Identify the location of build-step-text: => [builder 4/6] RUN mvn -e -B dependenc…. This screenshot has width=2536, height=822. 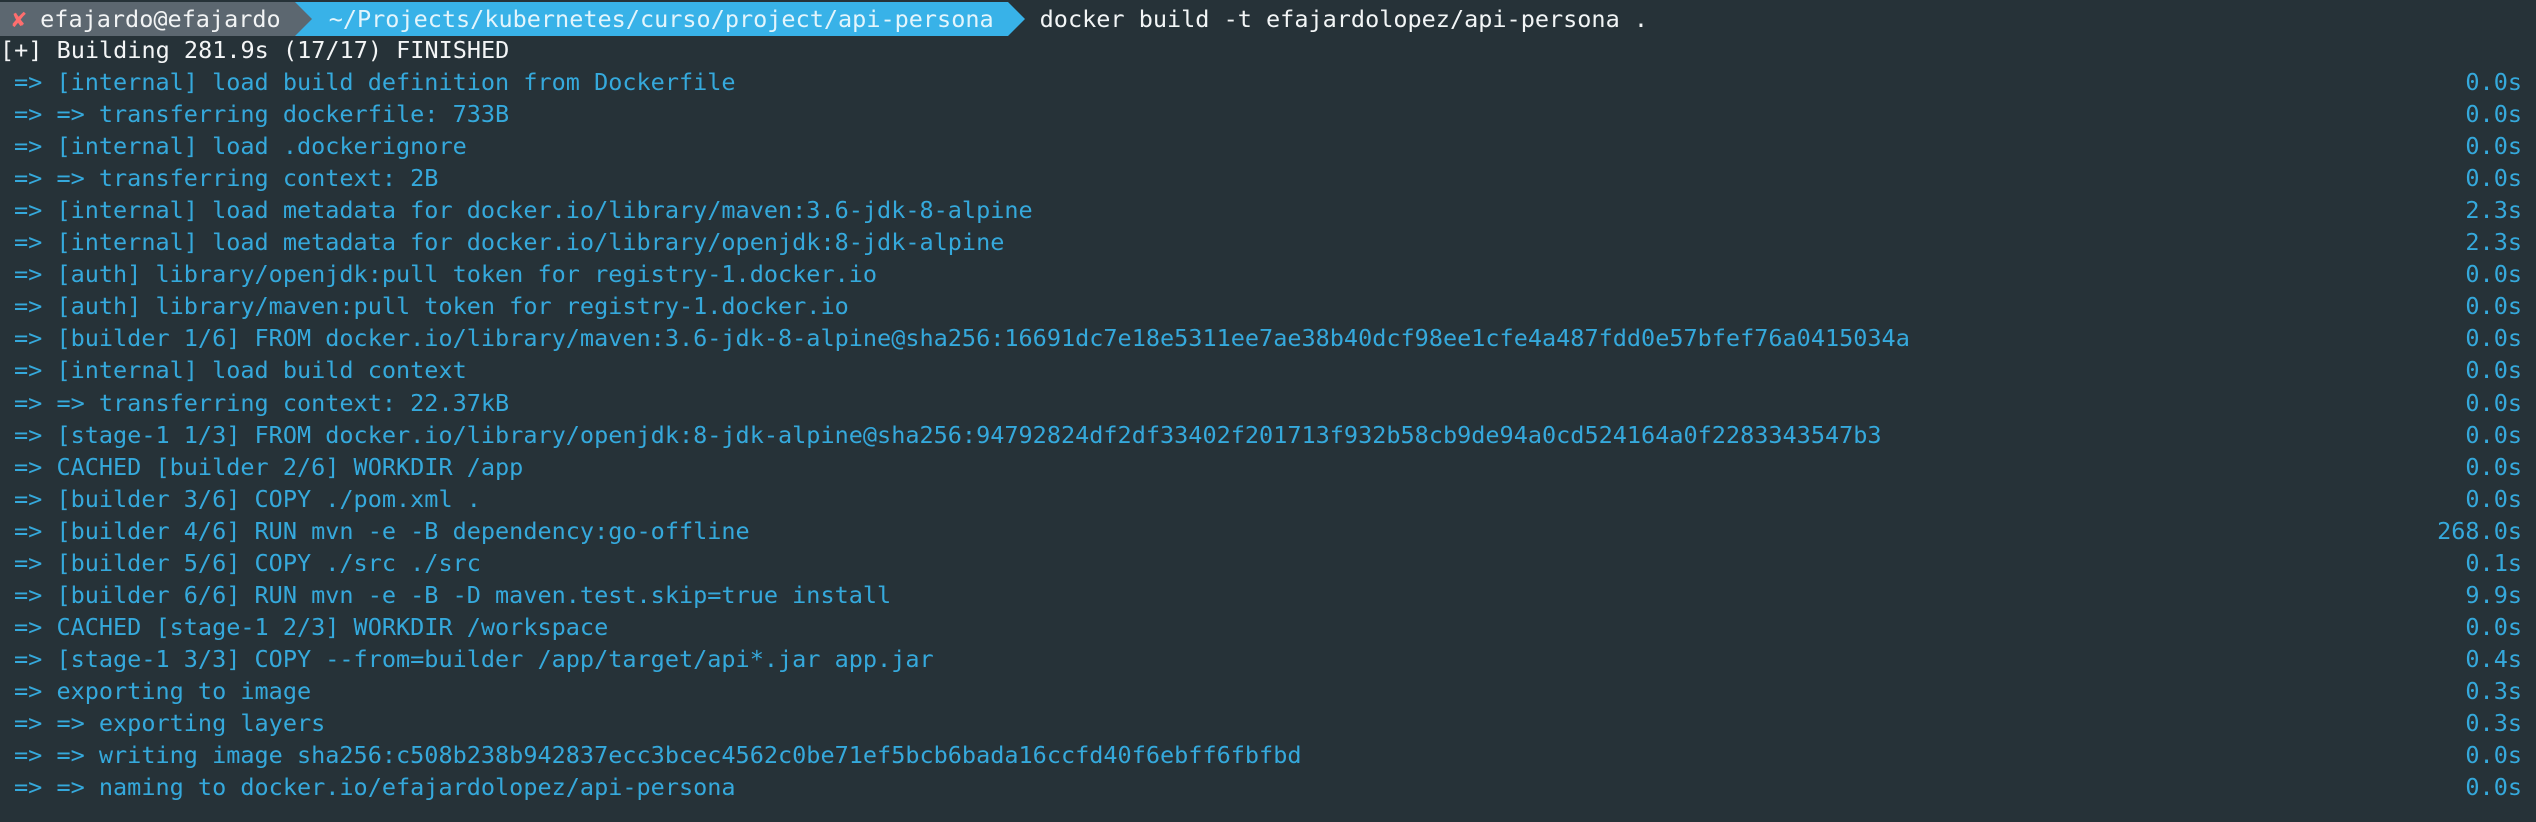
(382, 530).